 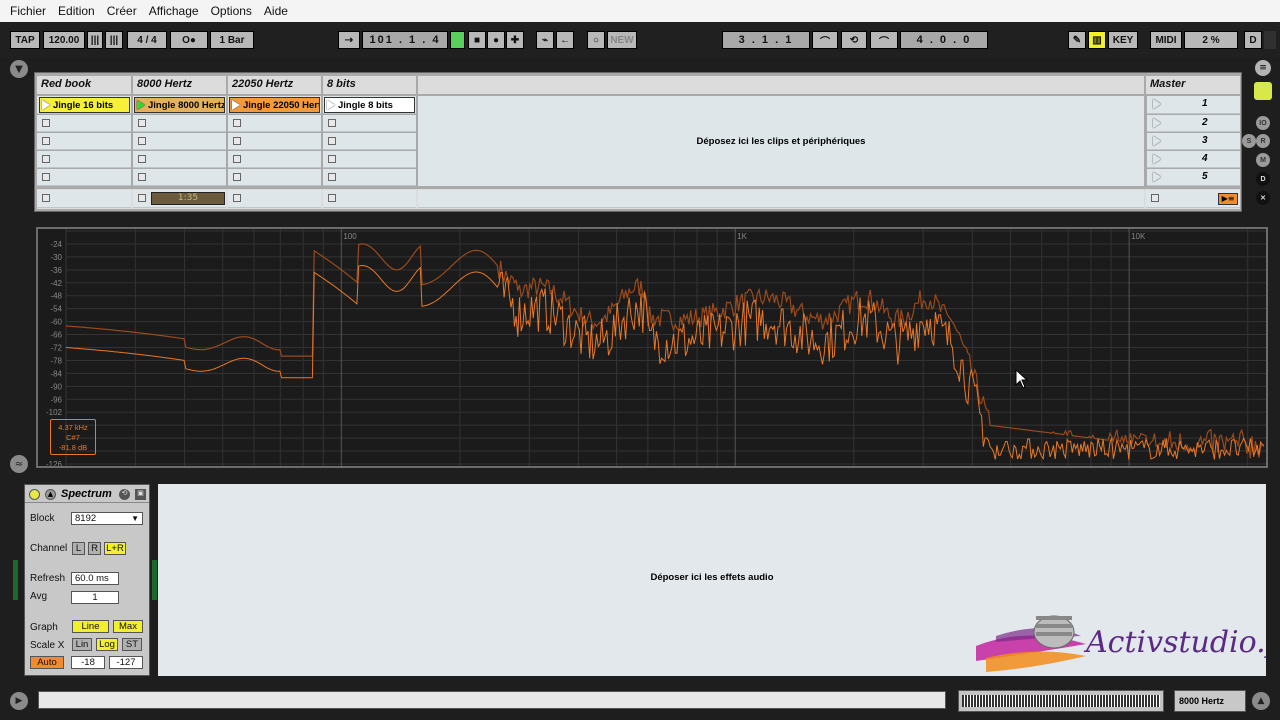 What do you see at coordinates (545, 40) in the screenshot?
I see `automation-arm-button: ⌁` at bounding box center [545, 40].